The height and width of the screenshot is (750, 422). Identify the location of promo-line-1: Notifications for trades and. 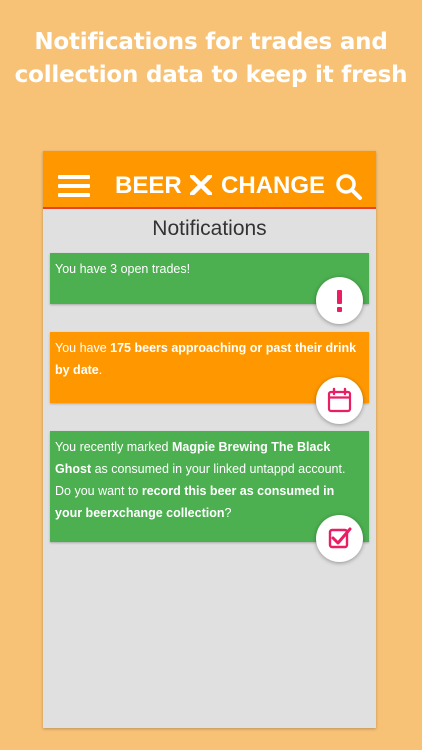
(211, 42).